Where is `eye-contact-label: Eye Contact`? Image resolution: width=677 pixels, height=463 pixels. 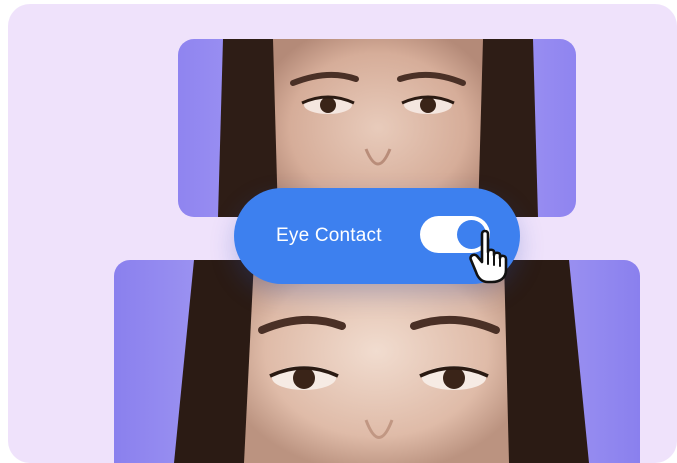 eye-contact-label: Eye Contact is located at coordinates (329, 235).